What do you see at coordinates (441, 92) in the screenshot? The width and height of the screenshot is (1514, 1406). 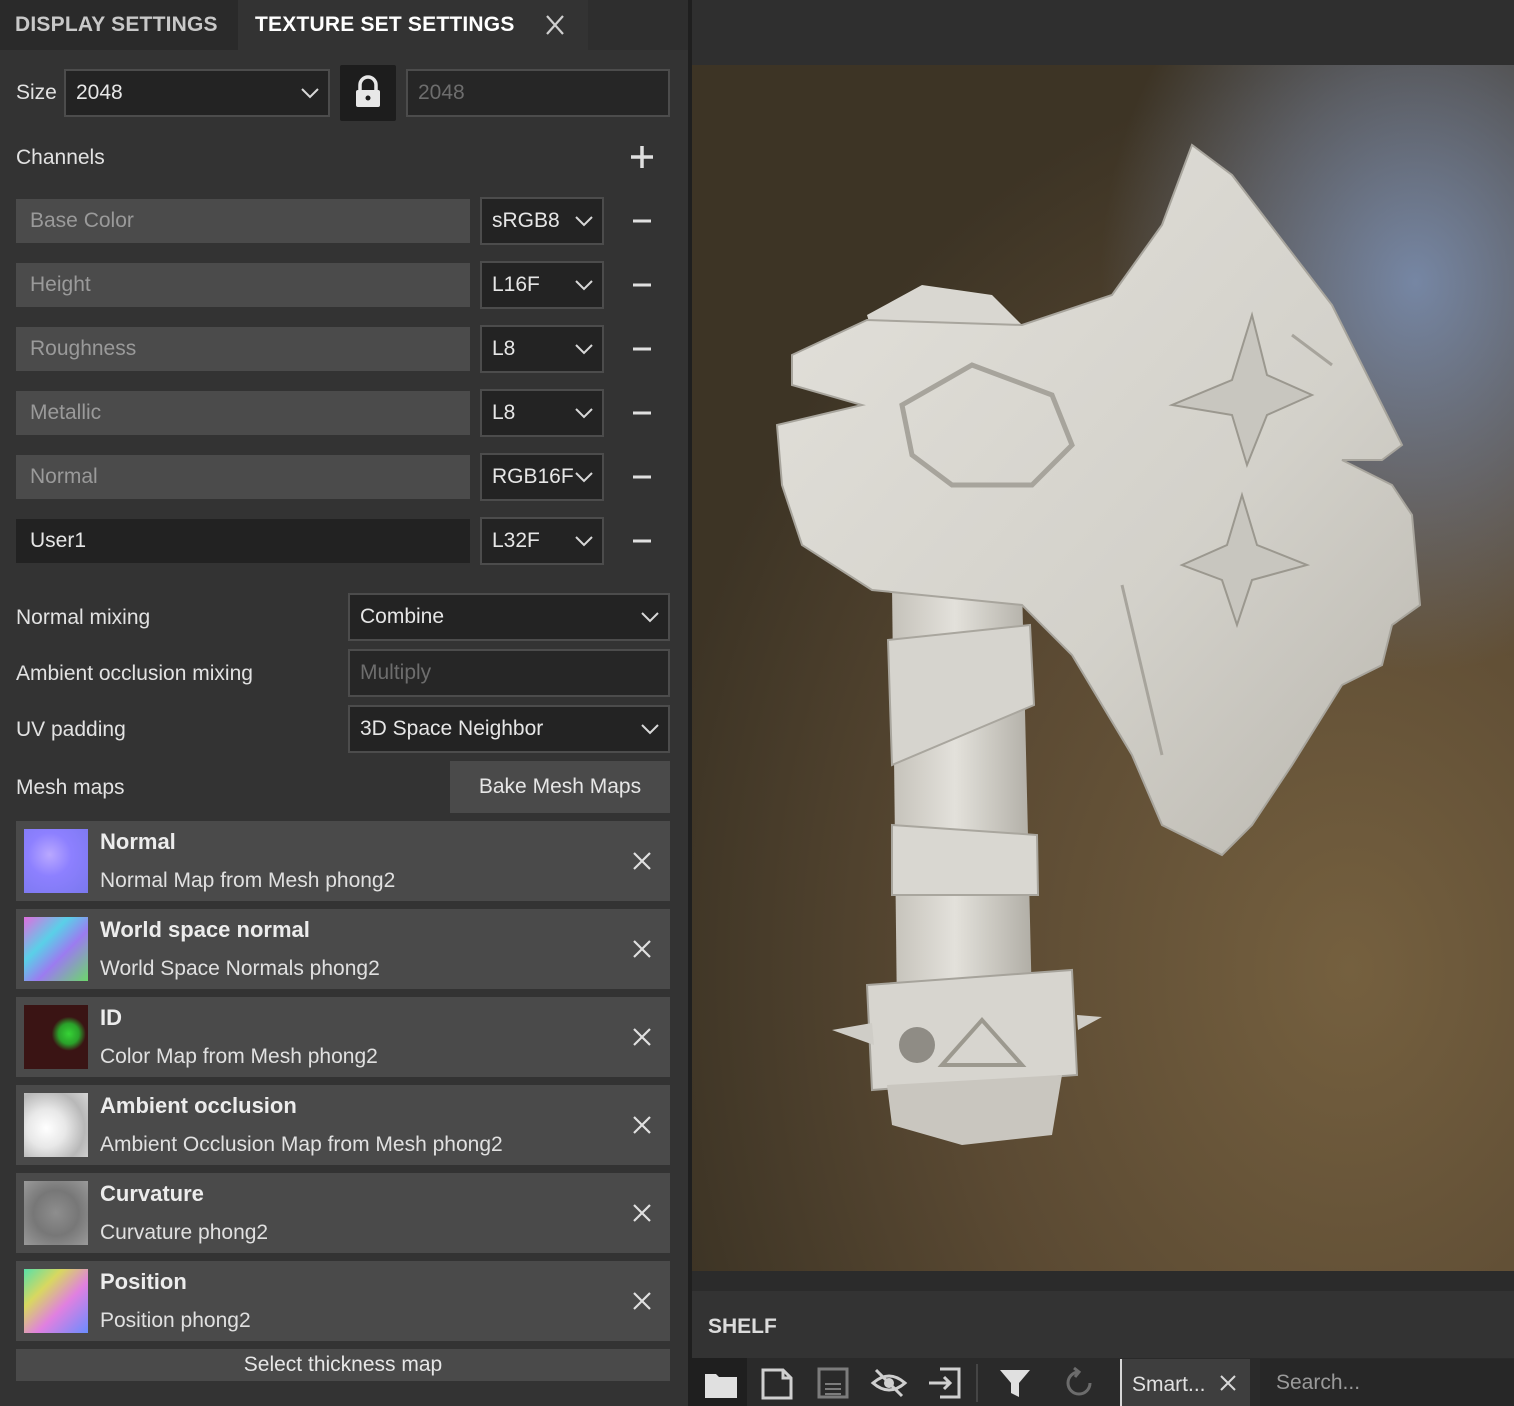 I see `size-linked-value: 2048` at bounding box center [441, 92].